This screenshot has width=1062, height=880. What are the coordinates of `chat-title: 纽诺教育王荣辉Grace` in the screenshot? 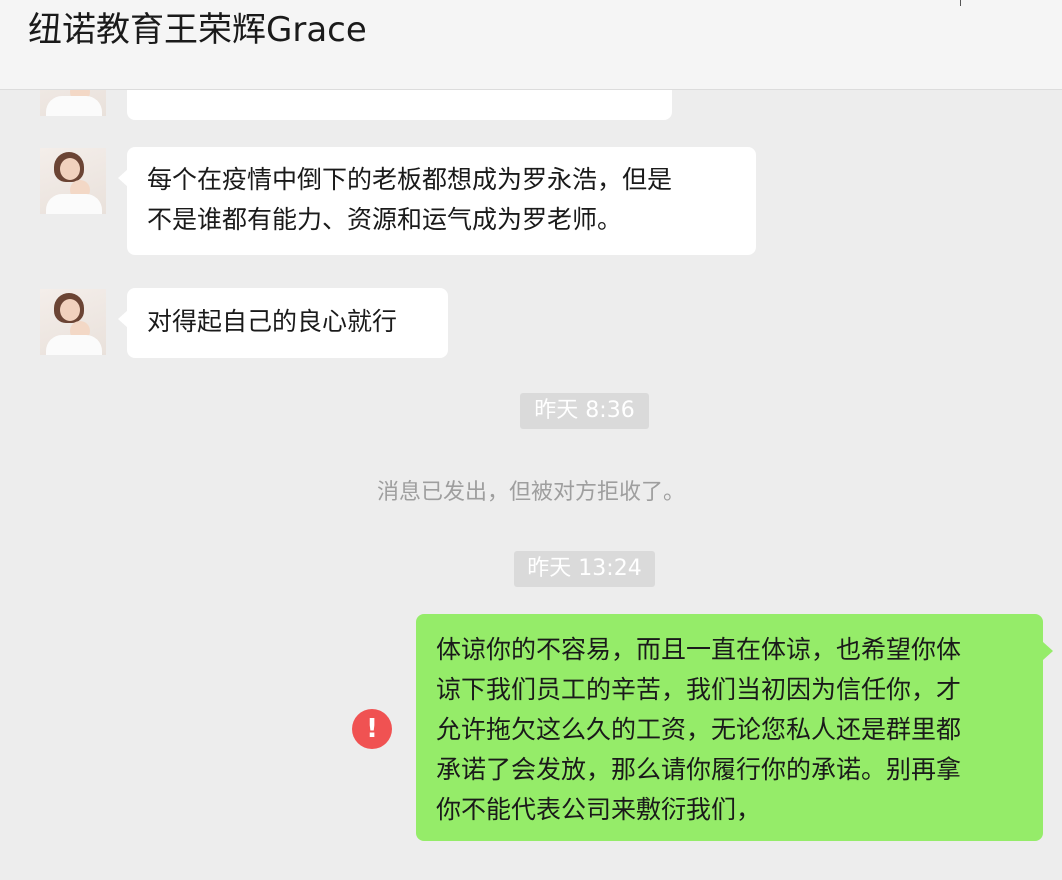 It's located at (197, 30).